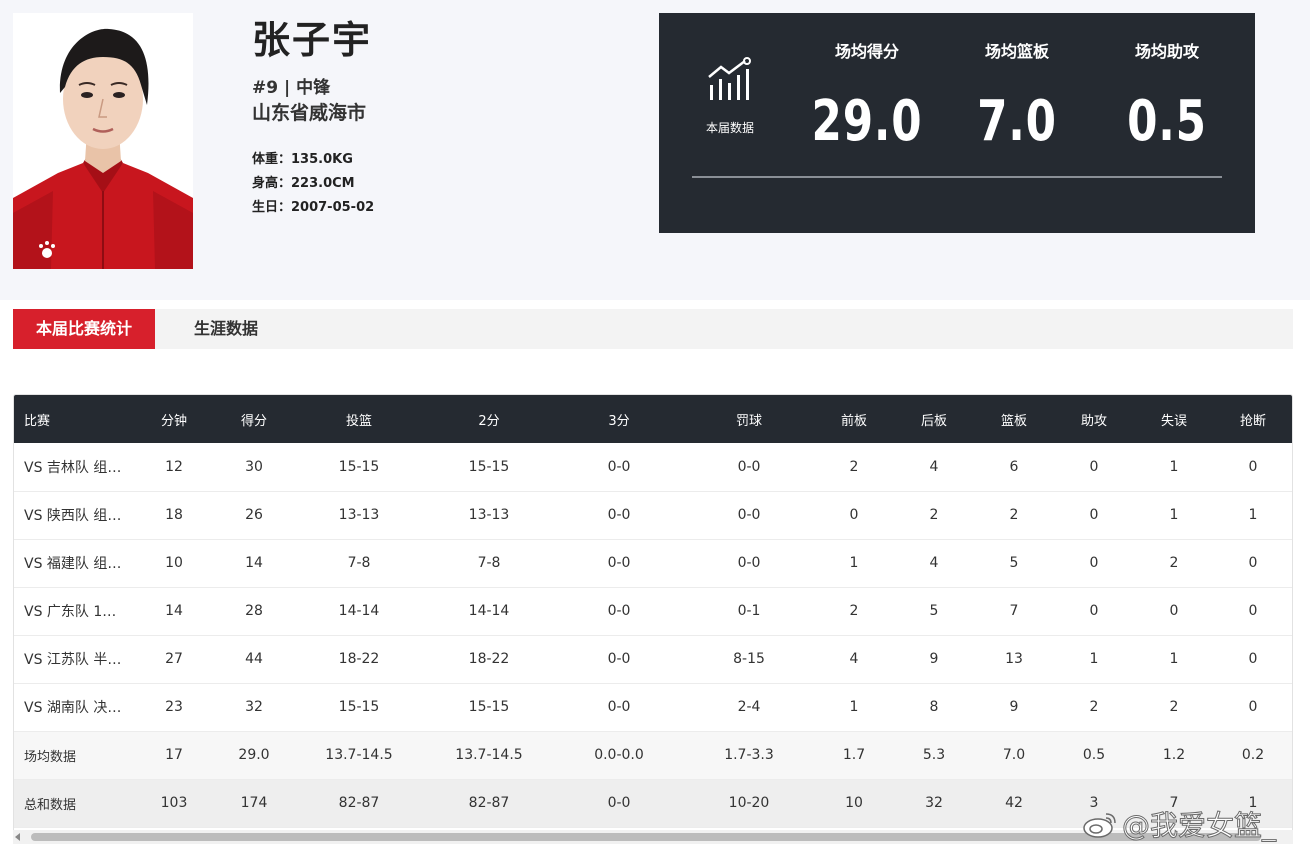 Image resolution: width=1310 pixels, height=858 pixels. What do you see at coordinates (749, 803) in the screenshot?
I see `stat-cell: 10-20` at bounding box center [749, 803].